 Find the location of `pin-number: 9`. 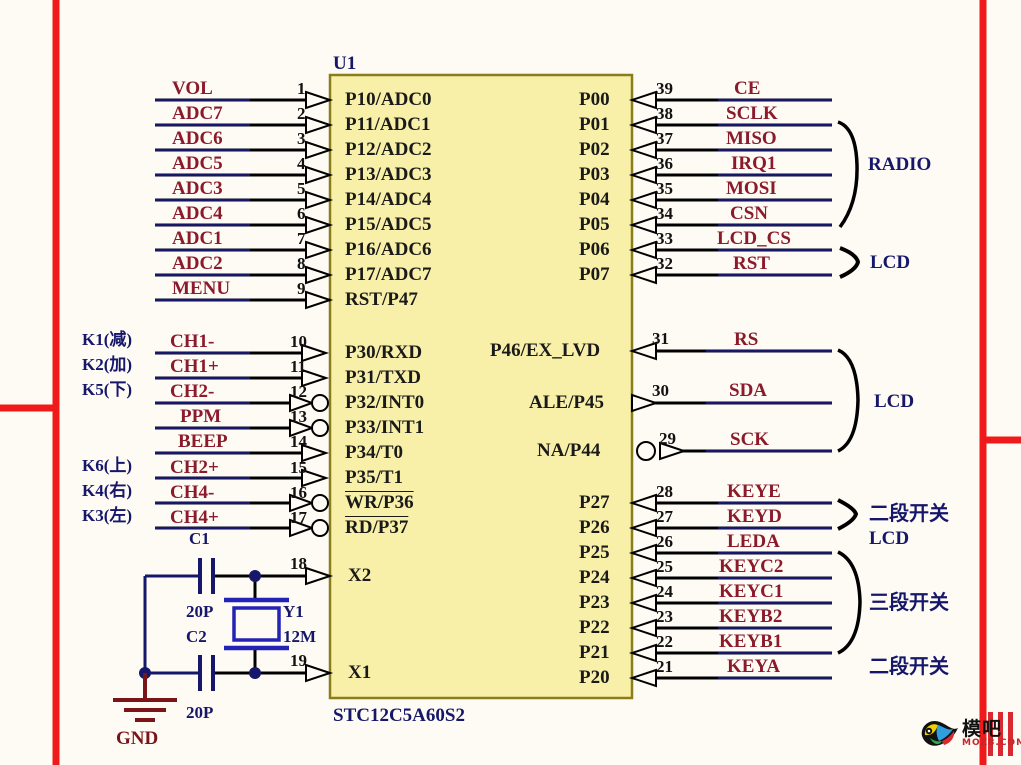

pin-number: 9 is located at coordinates (301, 288).